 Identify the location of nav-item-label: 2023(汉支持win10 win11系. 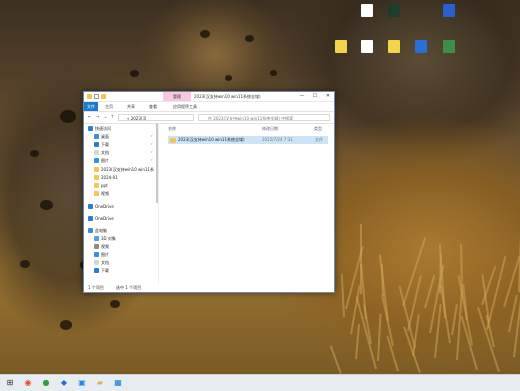
(128, 169).